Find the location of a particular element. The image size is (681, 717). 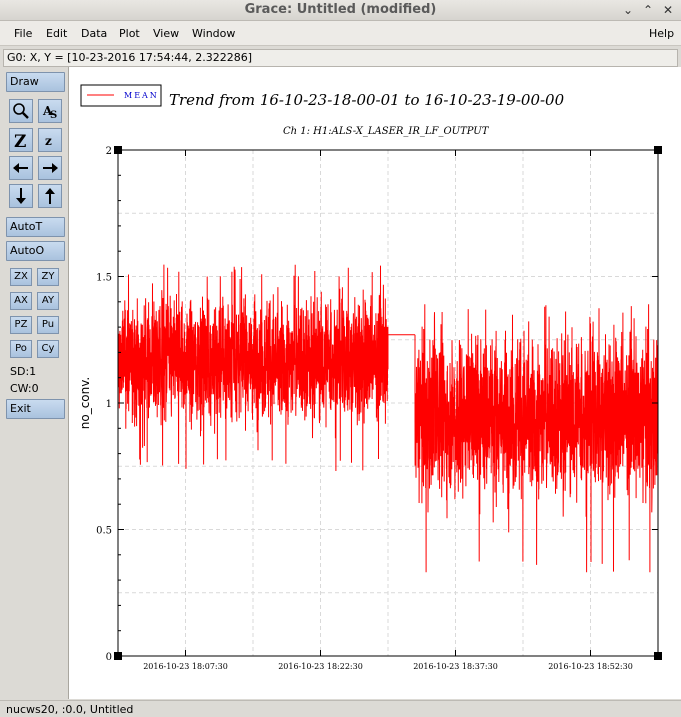

draw-button: Draw is located at coordinates (35, 82).